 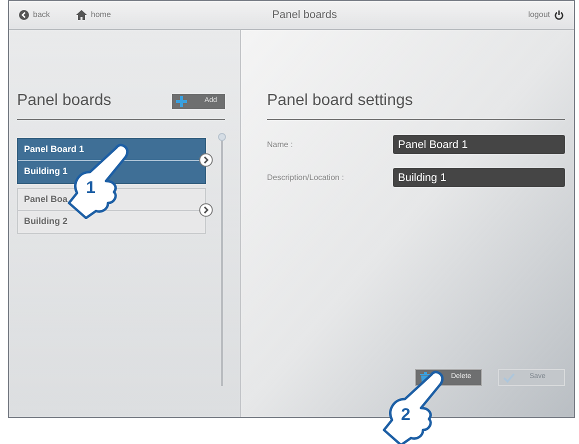 What do you see at coordinates (181, 101) in the screenshot?
I see `plus-icon` at bounding box center [181, 101].